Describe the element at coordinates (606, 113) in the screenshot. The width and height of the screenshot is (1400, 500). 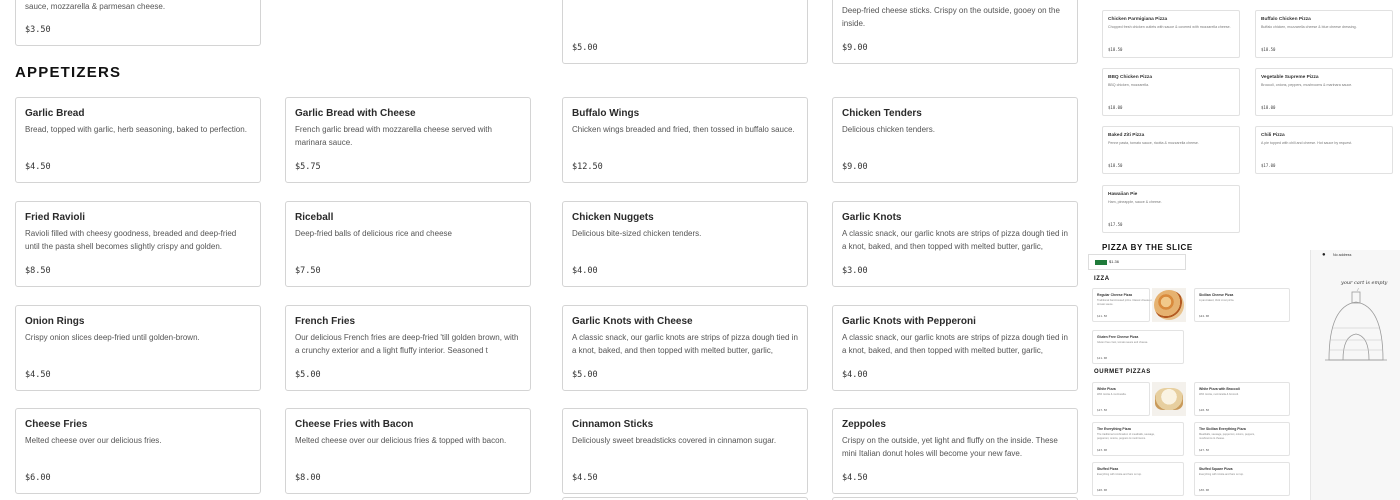
I see `item-title: Buffalo Wings` at that location.